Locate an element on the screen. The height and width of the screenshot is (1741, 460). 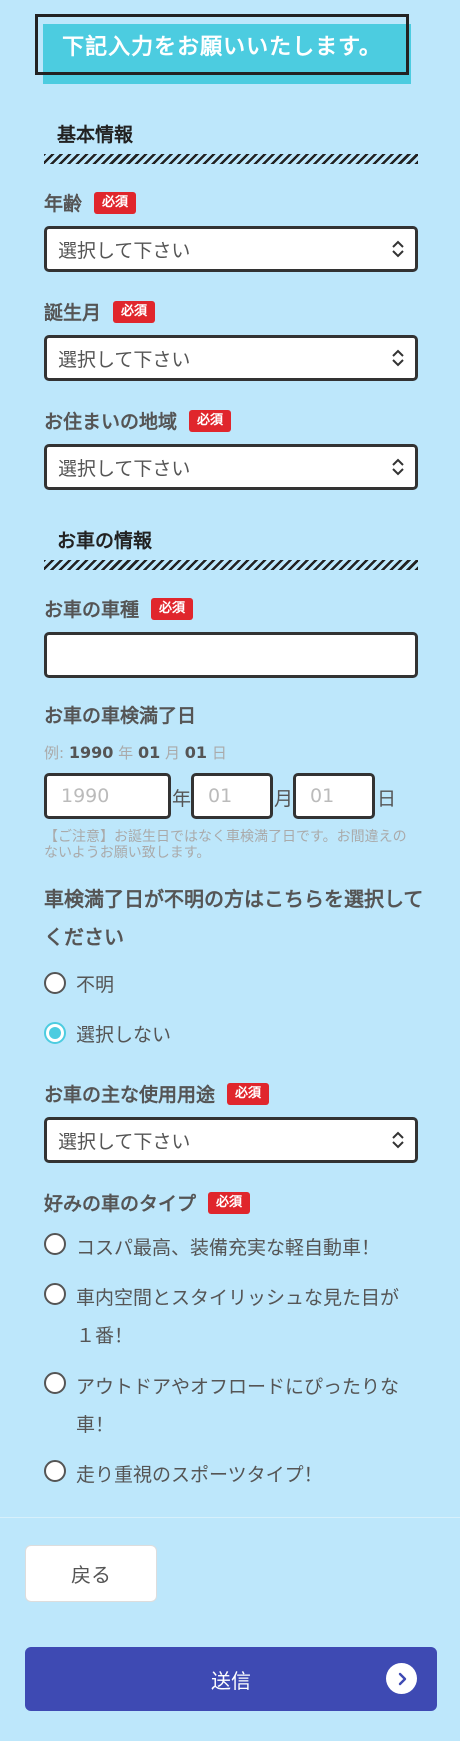
car-type-label: 好みの車のタイプ 必須 is located at coordinates (147, 1202).